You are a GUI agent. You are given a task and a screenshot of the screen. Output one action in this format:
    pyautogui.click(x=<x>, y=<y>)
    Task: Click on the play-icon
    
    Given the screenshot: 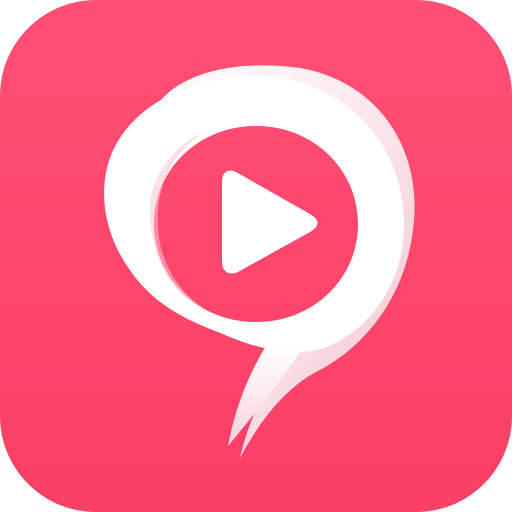 What is the action you would take?
    pyautogui.click(x=270, y=222)
    